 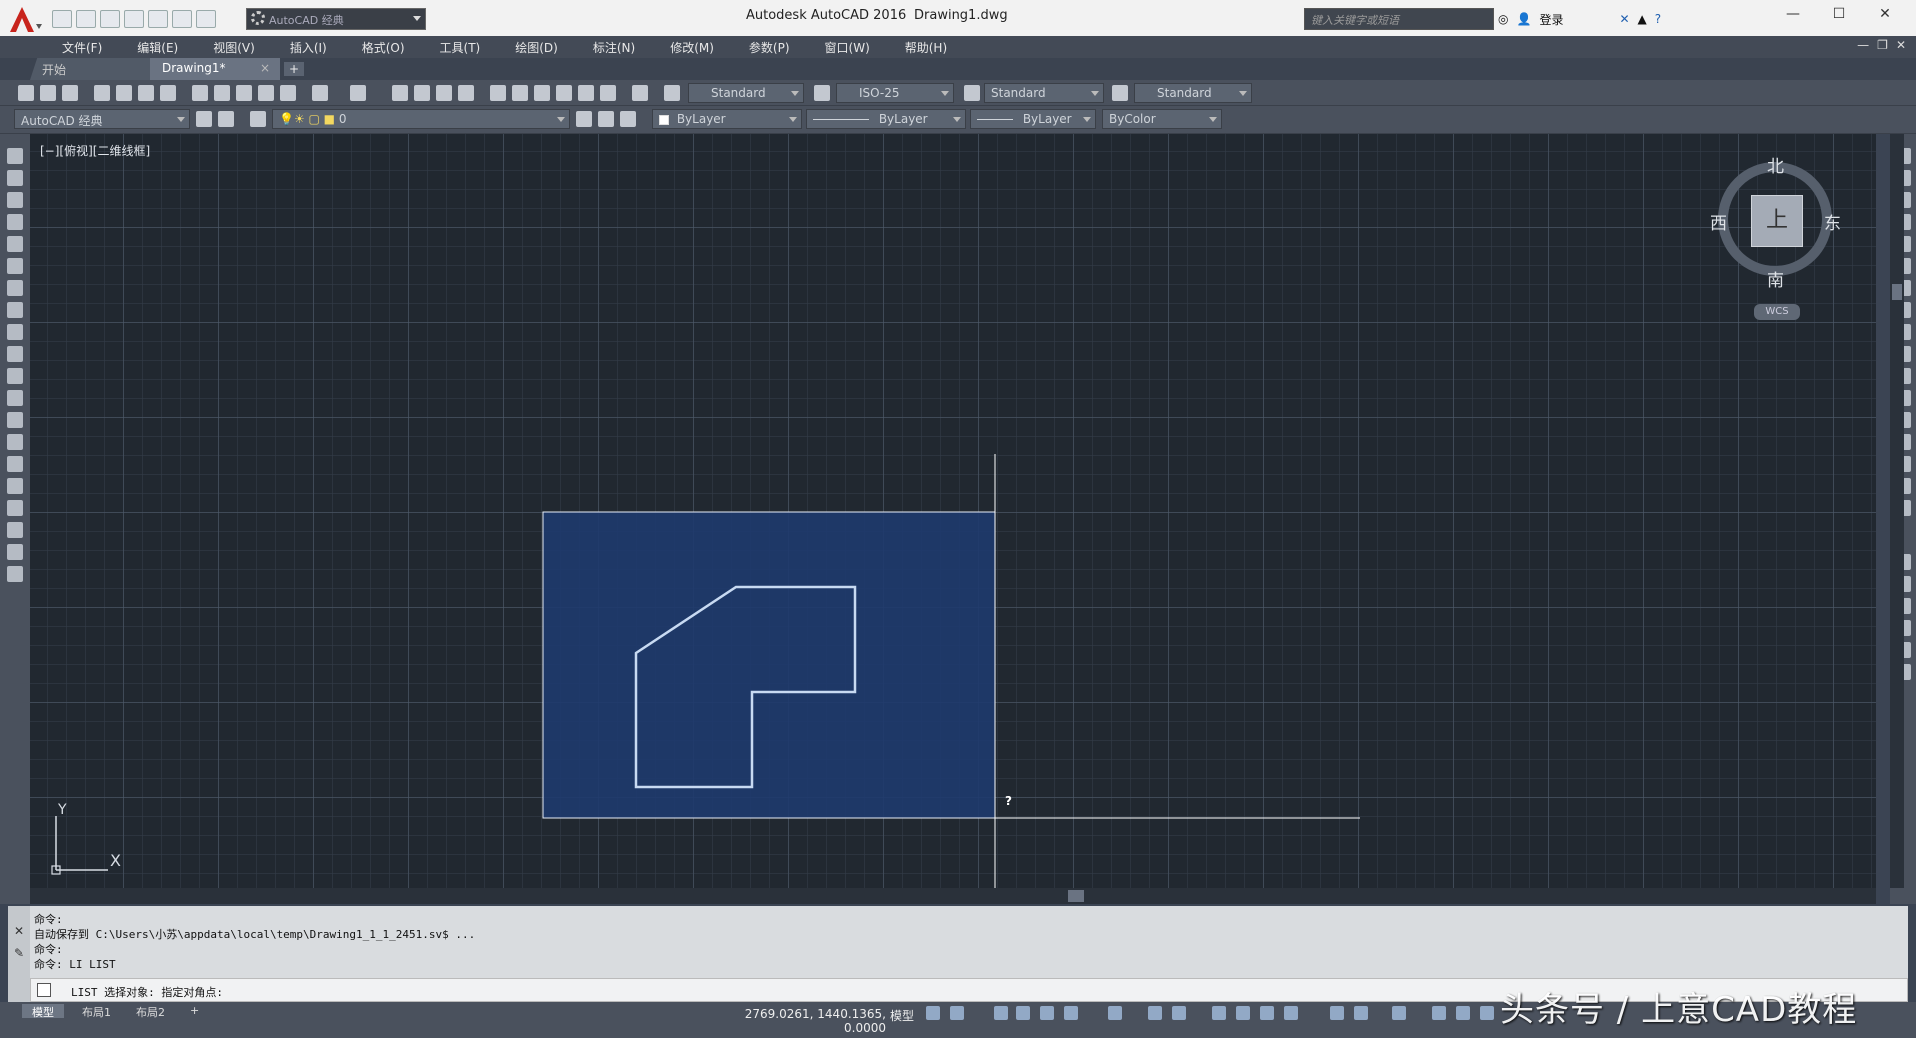 What do you see at coordinates (110, 19) in the screenshot?
I see `save-as-icon` at bounding box center [110, 19].